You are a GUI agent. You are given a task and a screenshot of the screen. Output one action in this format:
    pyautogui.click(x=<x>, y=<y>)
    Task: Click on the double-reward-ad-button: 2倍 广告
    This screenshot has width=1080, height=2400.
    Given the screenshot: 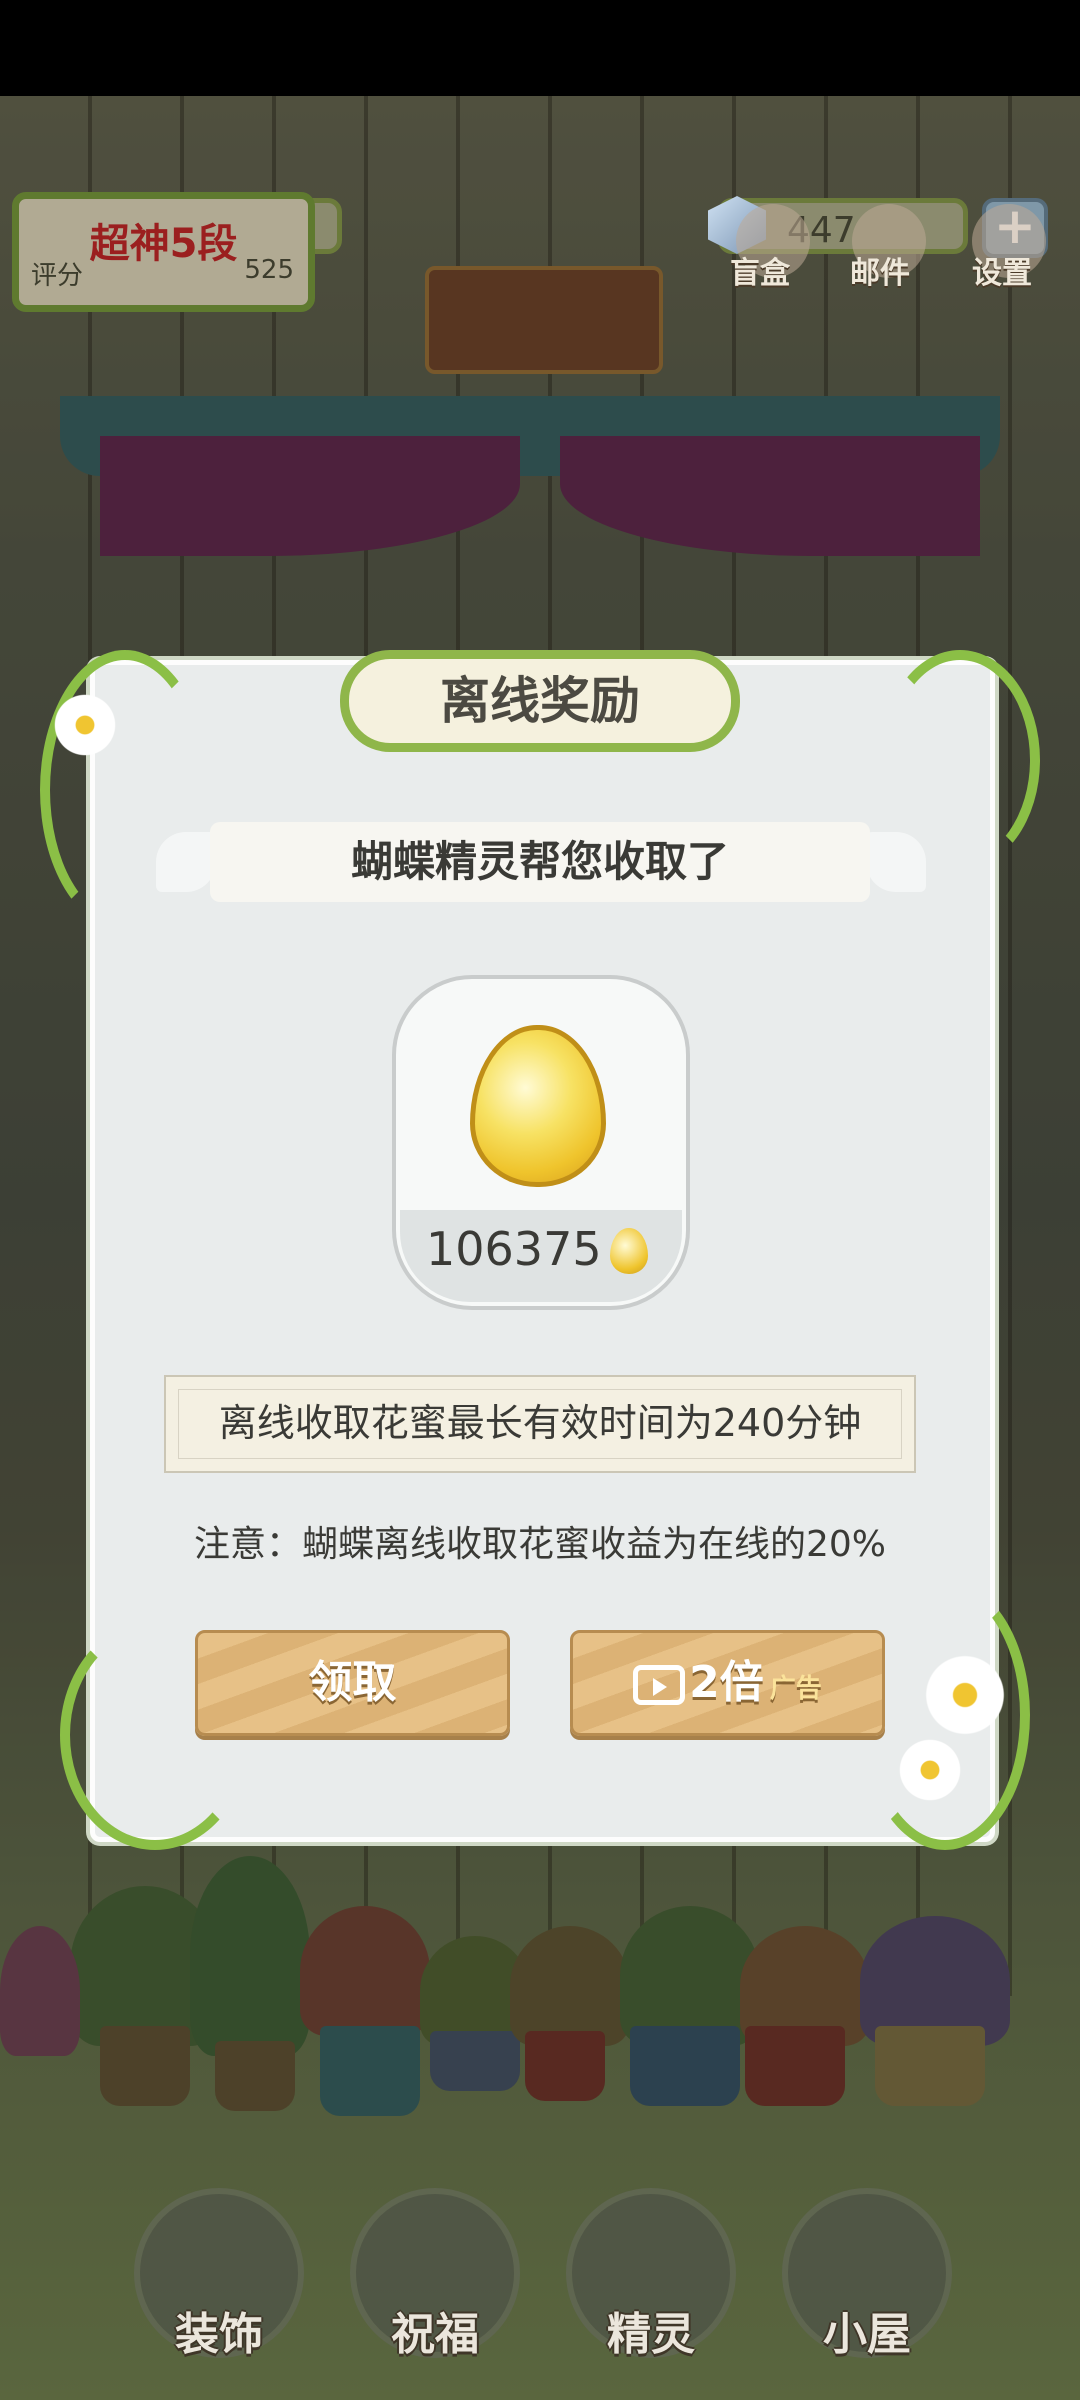 What is the action you would take?
    pyautogui.click(x=727, y=1683)
    